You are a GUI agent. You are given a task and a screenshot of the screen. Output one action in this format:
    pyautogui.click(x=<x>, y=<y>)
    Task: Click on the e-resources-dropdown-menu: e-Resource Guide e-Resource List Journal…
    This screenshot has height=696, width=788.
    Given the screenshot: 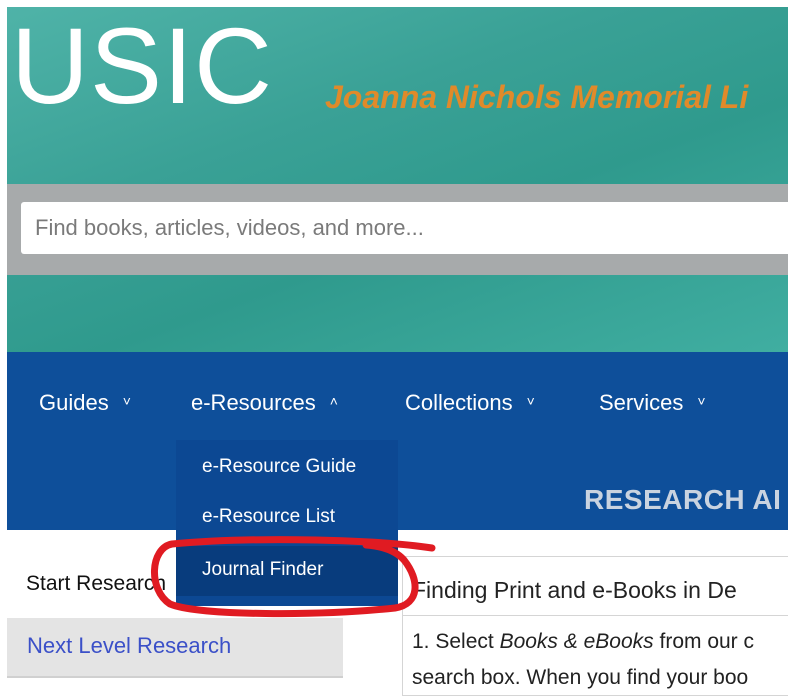 What is the action you would take?
    pyautogui.click(x=287, y=523)
    